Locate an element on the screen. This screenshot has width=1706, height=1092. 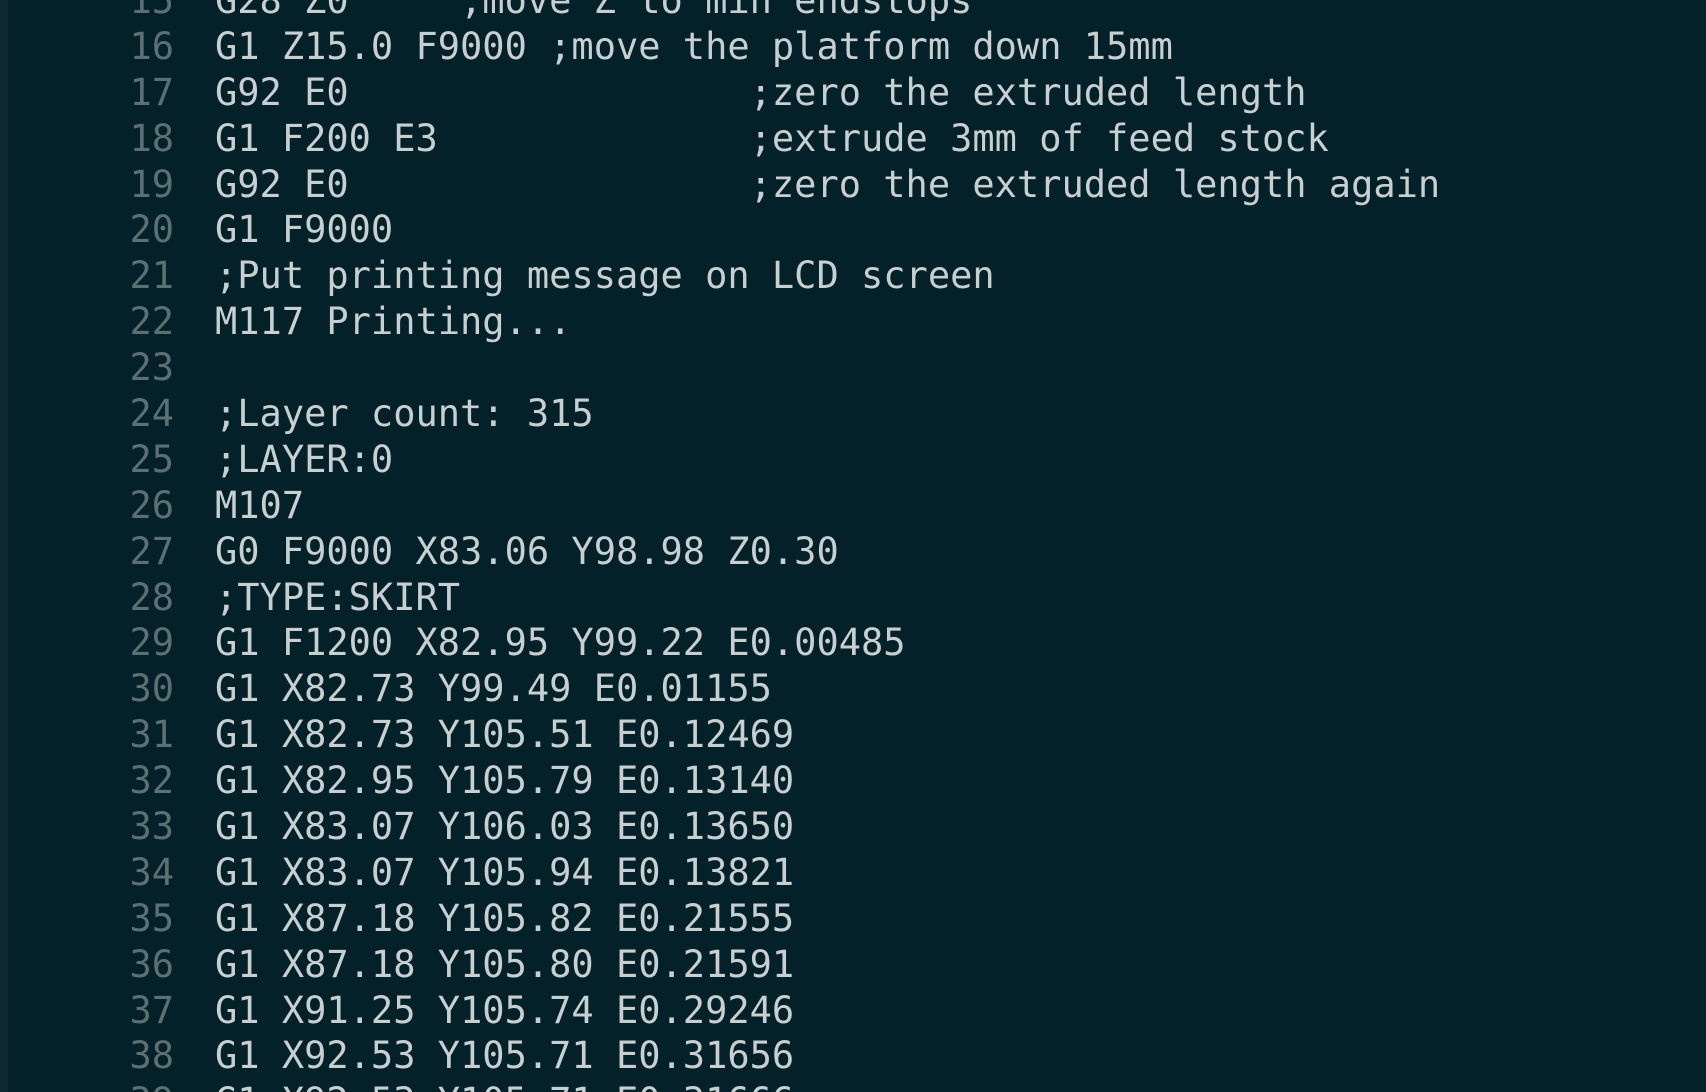
line-number: 33 is located at coordinates (151, 827).